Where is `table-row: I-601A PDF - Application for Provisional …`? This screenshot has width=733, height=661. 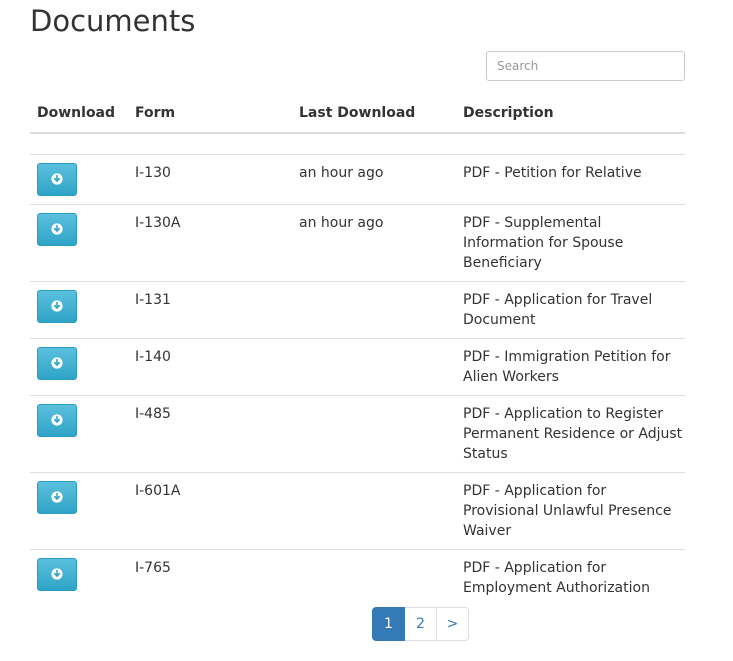
table-row: I-601A PDF - Application for Provisional … is located at coordinates (357, 511).